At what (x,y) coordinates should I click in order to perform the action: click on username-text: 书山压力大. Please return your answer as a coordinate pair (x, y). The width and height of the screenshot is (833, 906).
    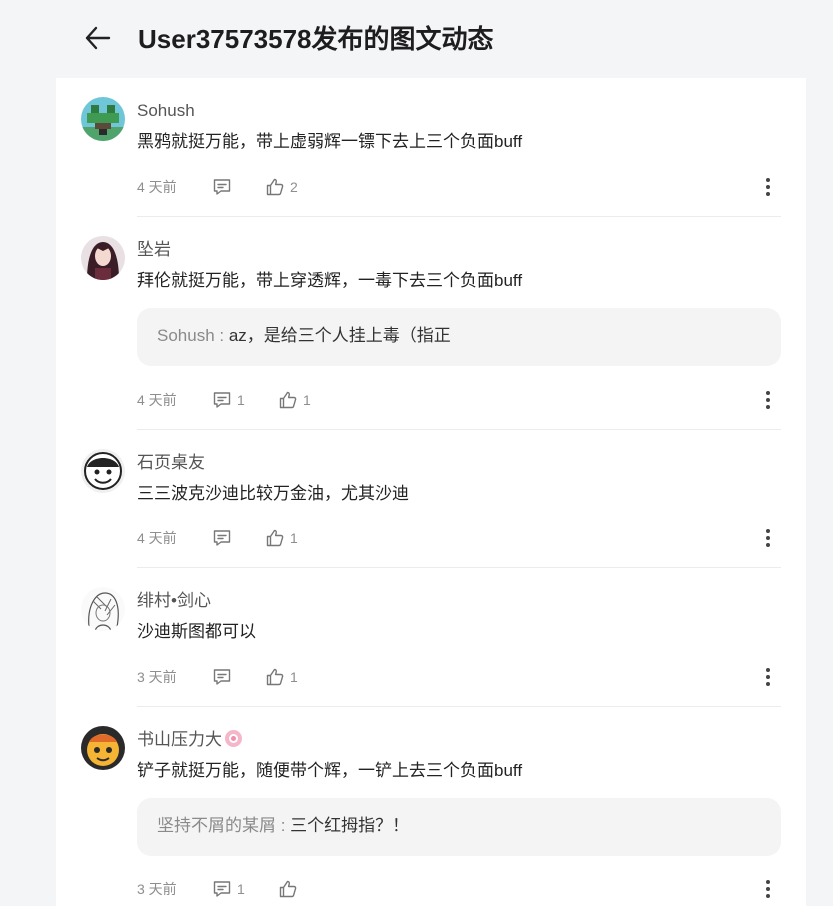
    Looking at the image, I should click on (179, 739).